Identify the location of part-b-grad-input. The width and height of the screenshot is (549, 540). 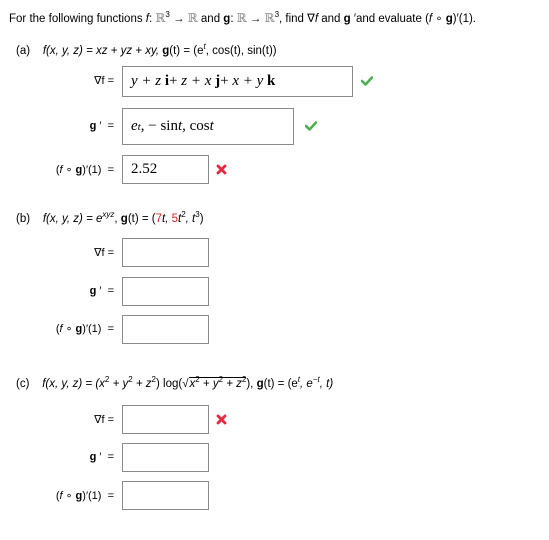
(165, 252).